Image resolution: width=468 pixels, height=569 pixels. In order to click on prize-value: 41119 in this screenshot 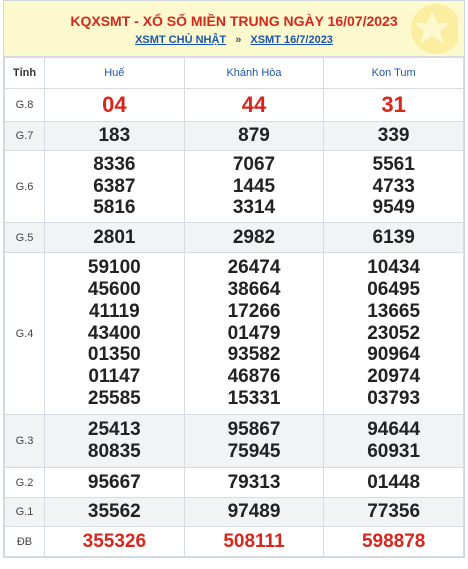, I will do `click(114, 311)`.